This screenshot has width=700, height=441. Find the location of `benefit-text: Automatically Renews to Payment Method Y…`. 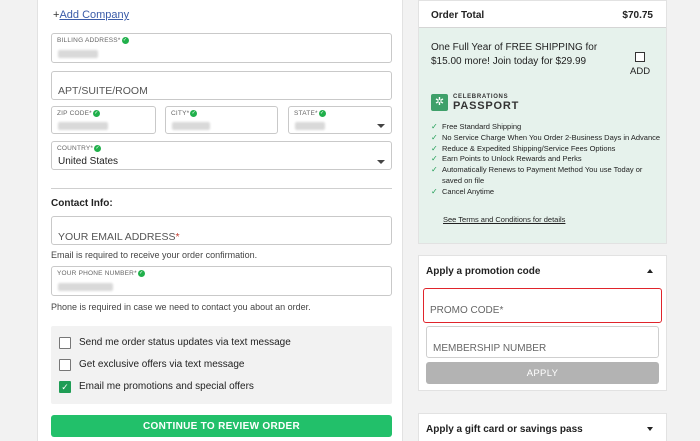

benefit-text: Automatically Renews to Payment Method Y… is located at coordinates (542, 175).